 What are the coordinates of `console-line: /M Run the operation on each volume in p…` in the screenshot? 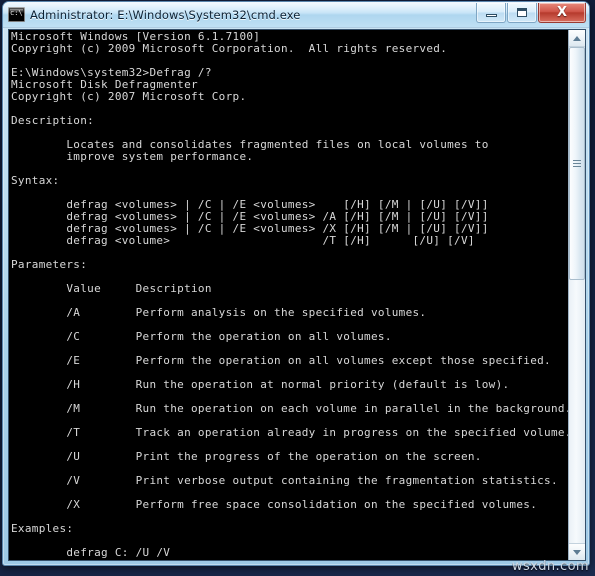 It's located at (289, 408).